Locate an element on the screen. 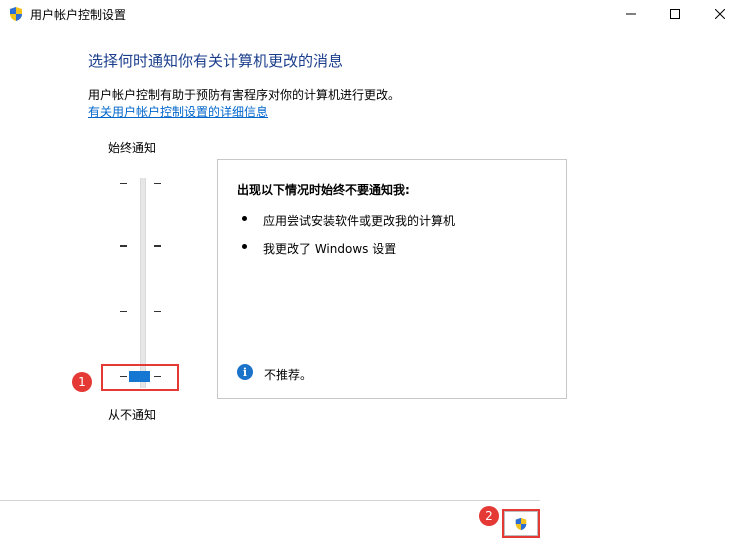 This screenshot has width=743, height=548. uac-shield-icon is located at coordinates (16, 14).